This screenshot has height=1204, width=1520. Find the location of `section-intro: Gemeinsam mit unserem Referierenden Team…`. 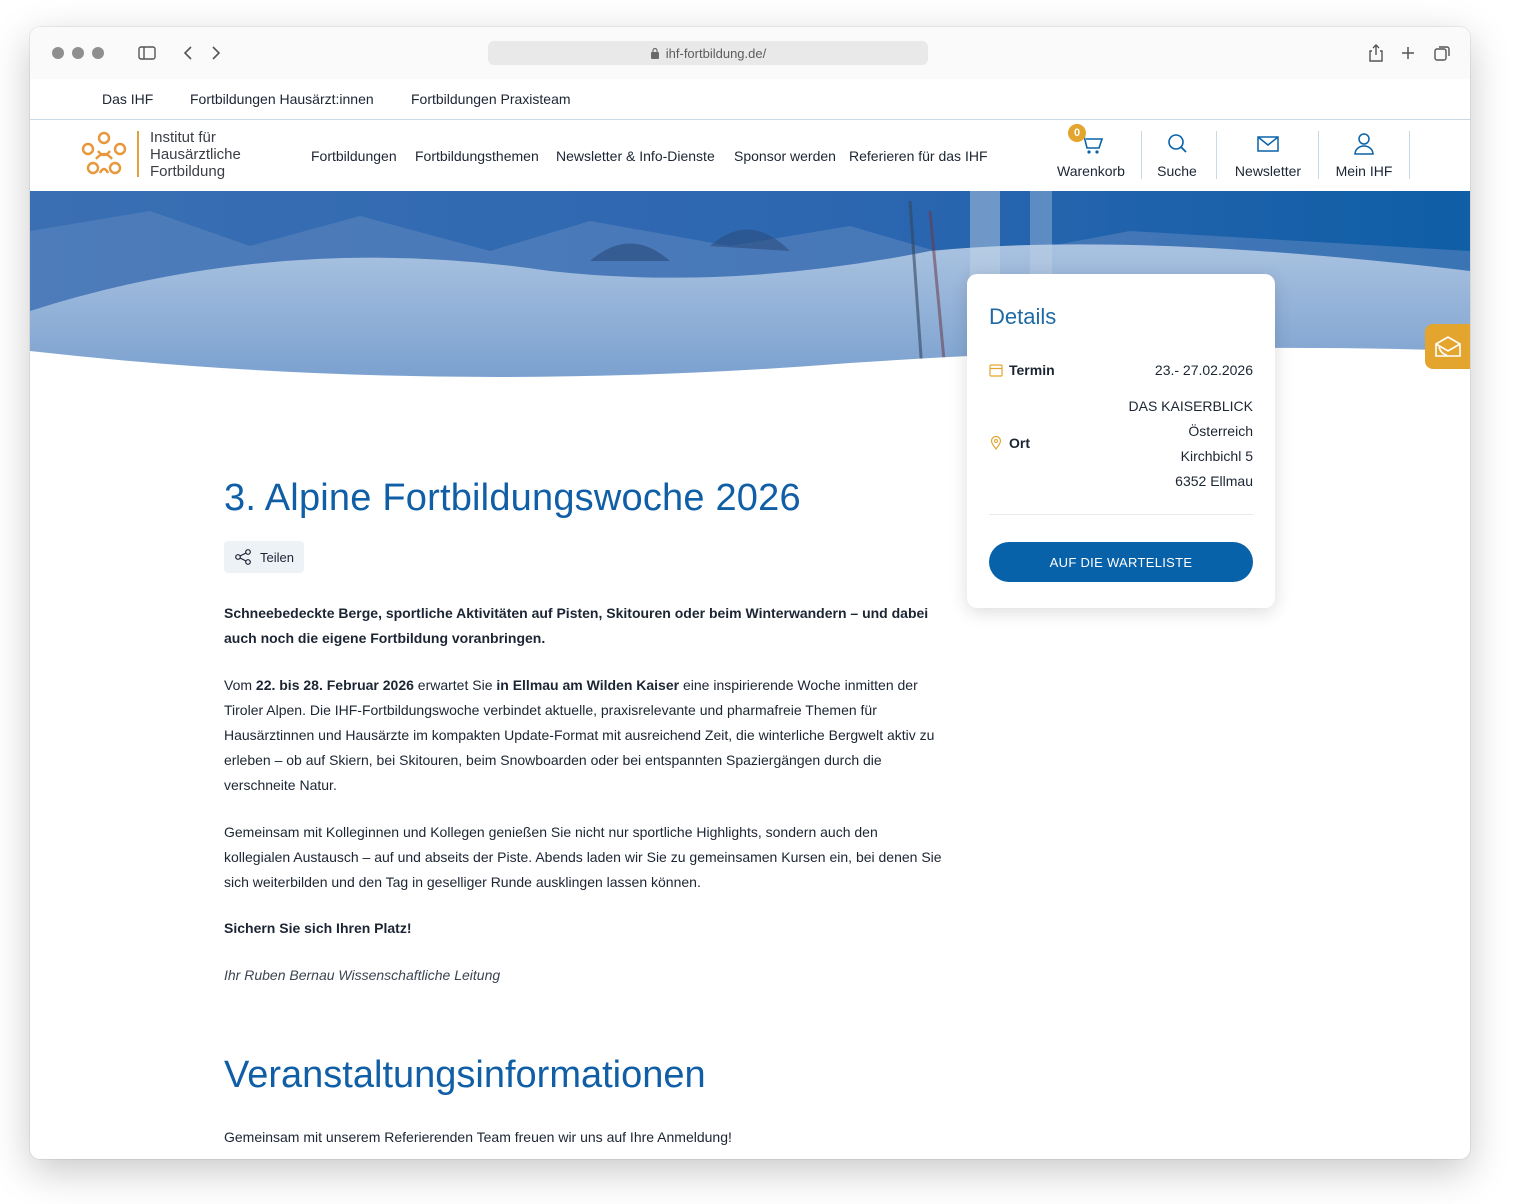

section-intro: Gemeinsam mit unserem Referierenden Team… is located at coordinates (478, 1137).